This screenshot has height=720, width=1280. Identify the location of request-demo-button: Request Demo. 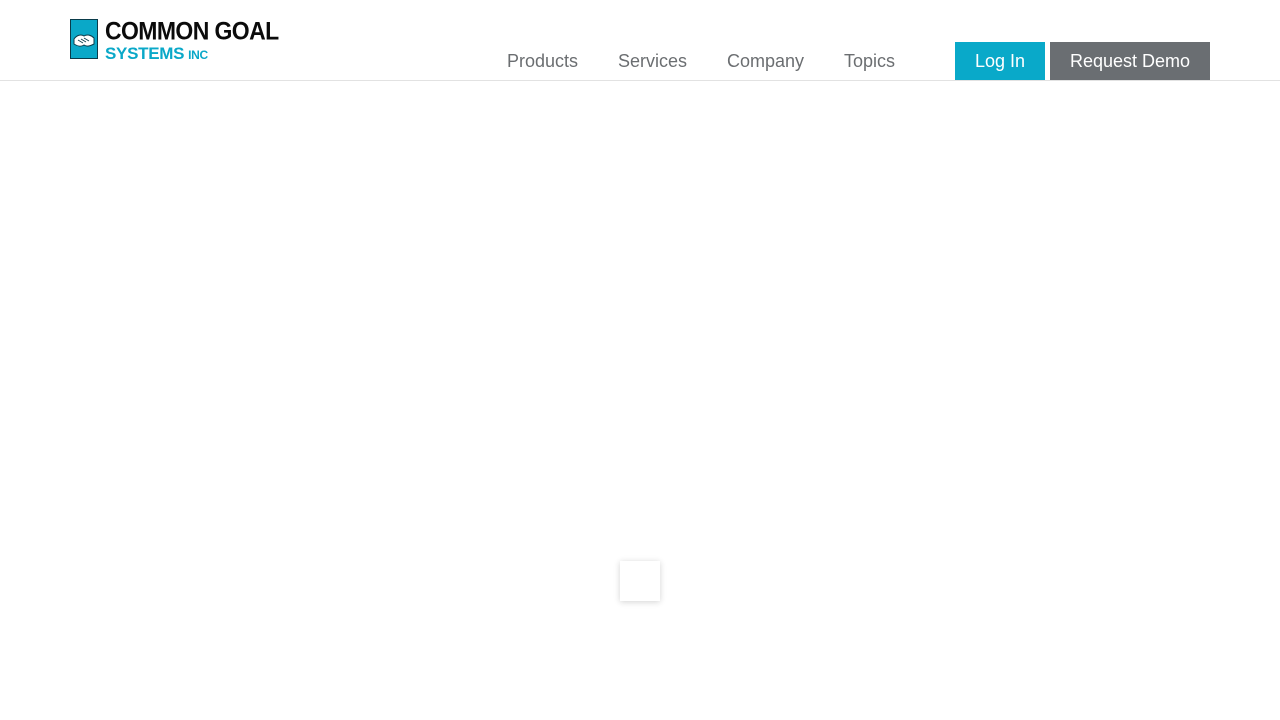
(1130, 61).